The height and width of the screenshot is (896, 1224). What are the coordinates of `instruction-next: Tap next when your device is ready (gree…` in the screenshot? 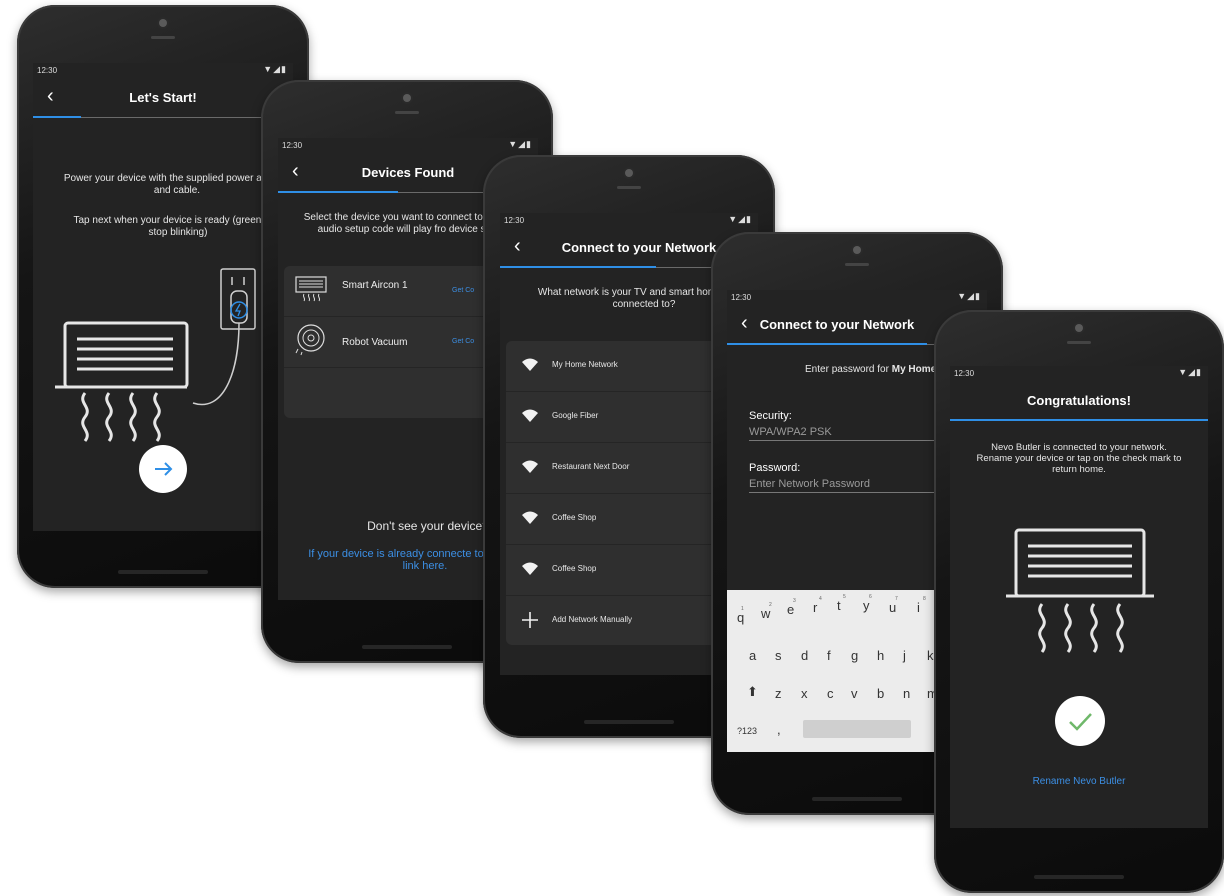 It's located at (178, 226).